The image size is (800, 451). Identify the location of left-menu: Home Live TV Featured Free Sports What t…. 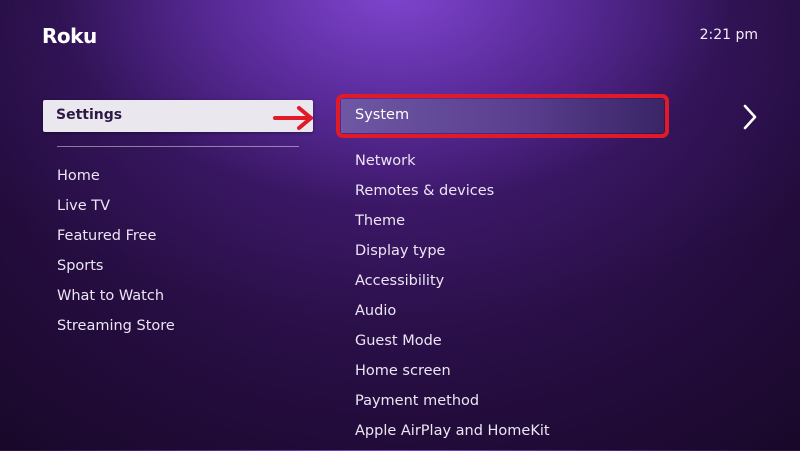
(116, 256).